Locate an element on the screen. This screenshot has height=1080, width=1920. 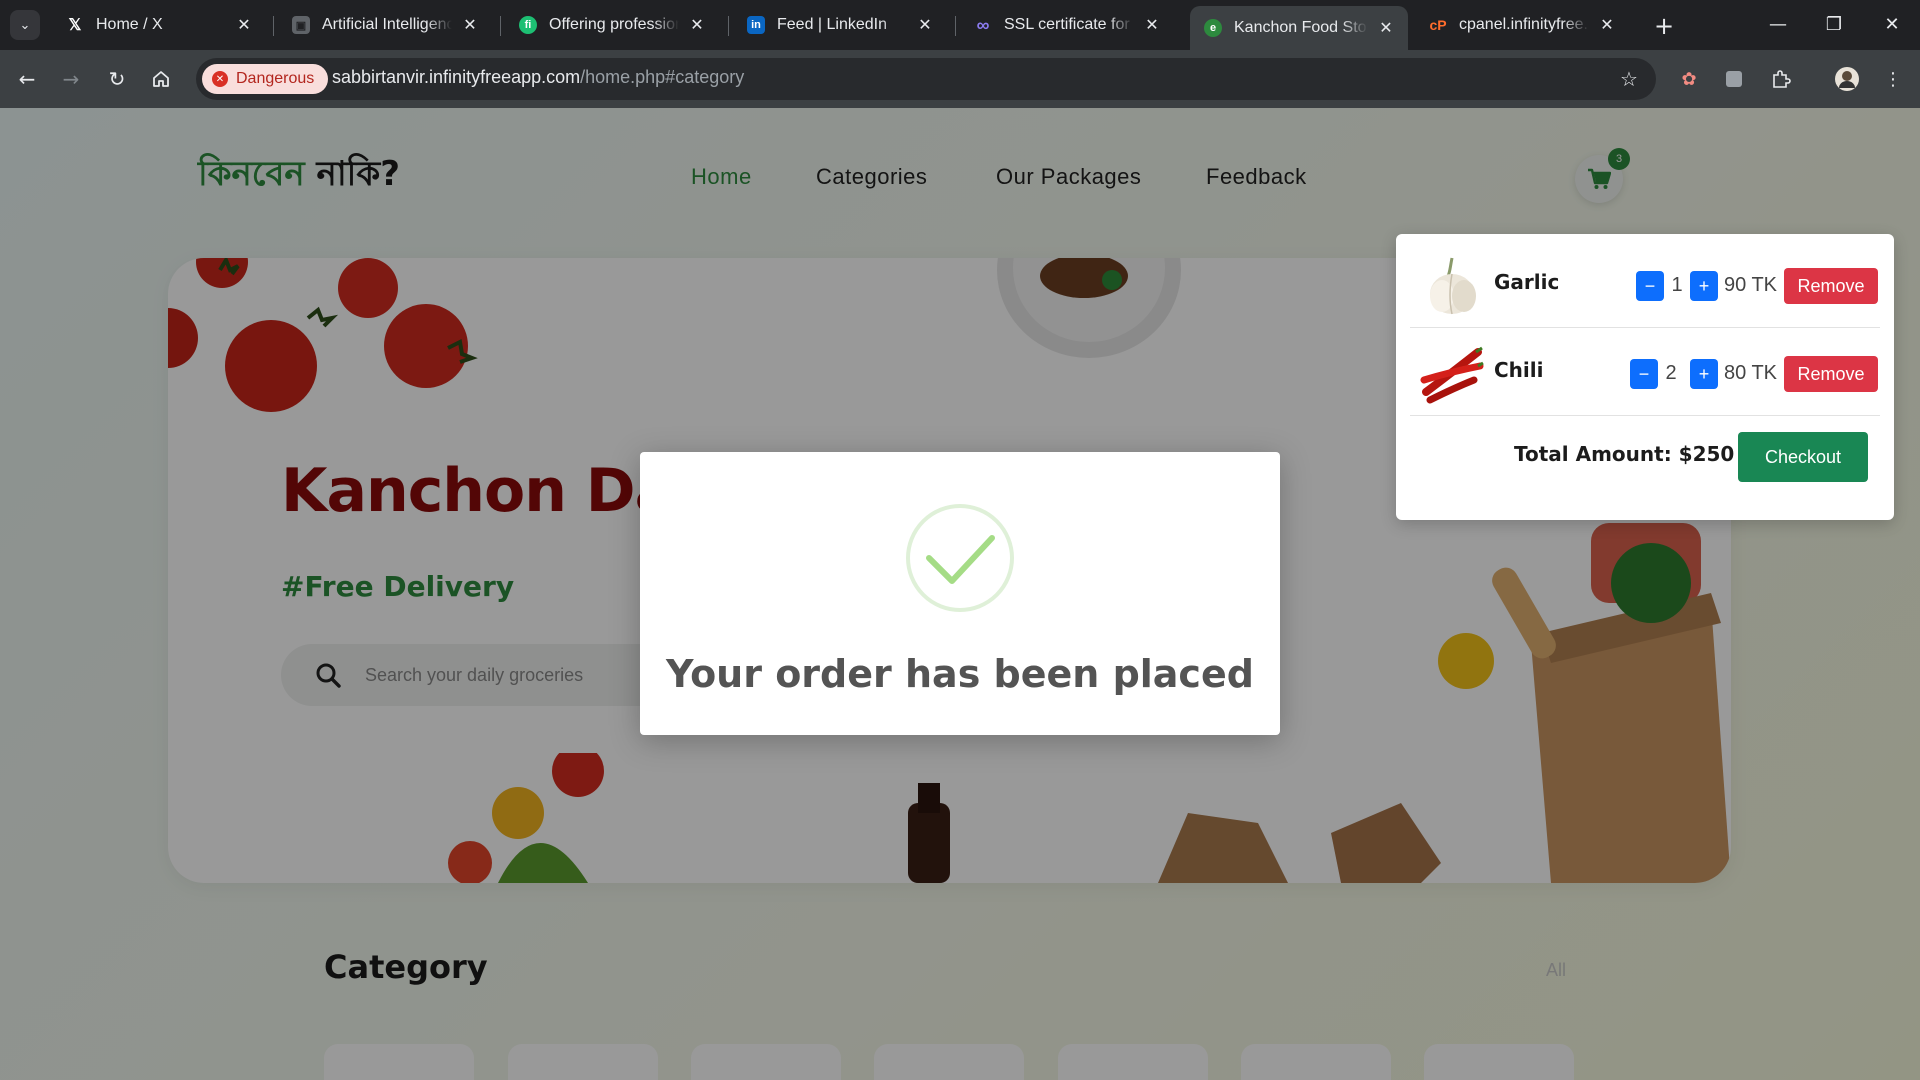
url-path: /home.php#category is located at coordinates (662, 77).